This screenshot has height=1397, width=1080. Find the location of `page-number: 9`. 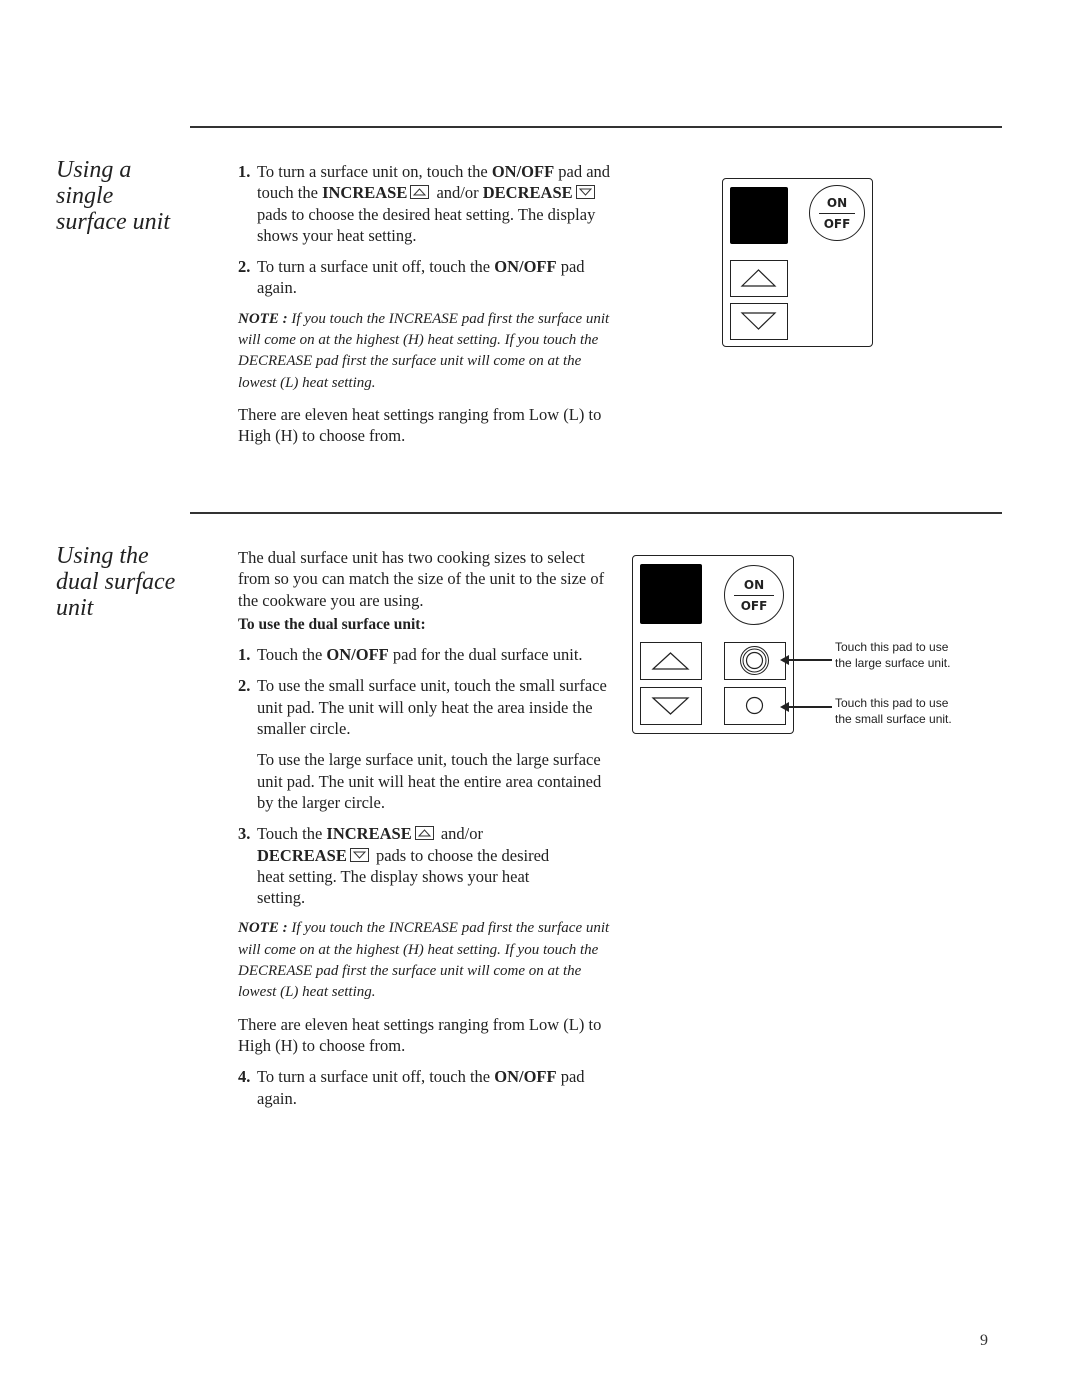

page-number: 9 is located at coordinates (984, 1340).